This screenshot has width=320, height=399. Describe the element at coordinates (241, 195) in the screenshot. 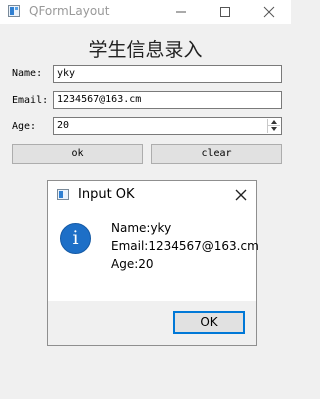

I see `dialog-close-icon` at that location.